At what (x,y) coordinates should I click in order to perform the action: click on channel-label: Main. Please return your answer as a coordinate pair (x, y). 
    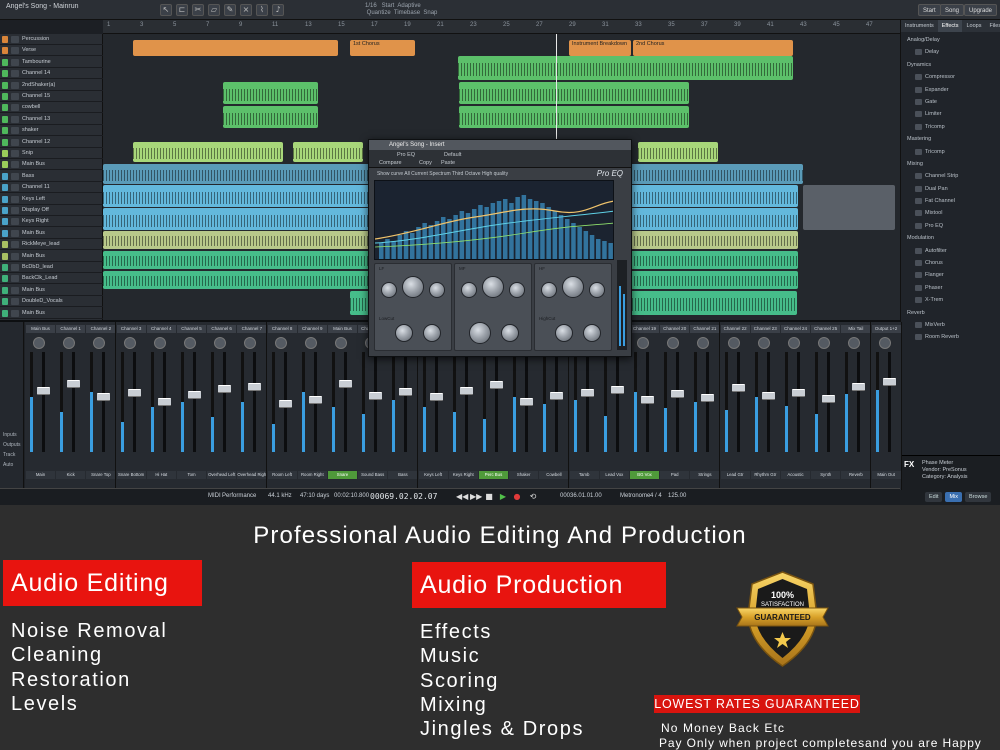
    Looking at the image, I should click on (40, 475).